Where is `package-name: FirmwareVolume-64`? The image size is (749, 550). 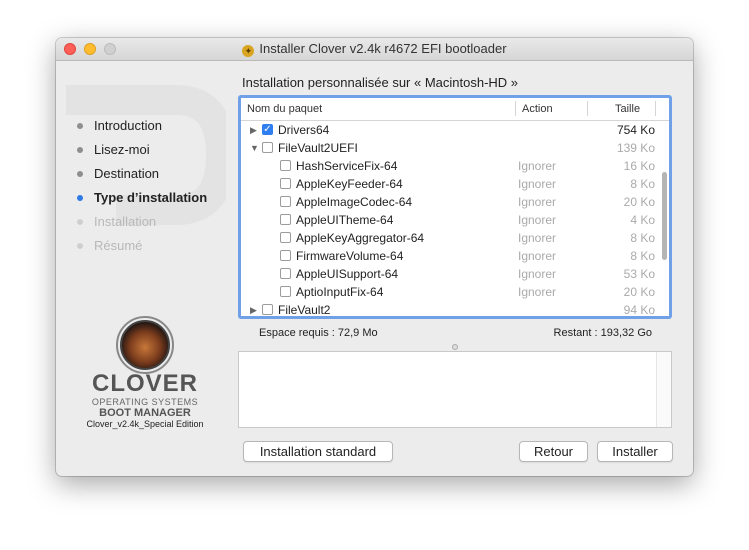
package-name: FirmwareVolume-64 is located at coordinates (350, 256).